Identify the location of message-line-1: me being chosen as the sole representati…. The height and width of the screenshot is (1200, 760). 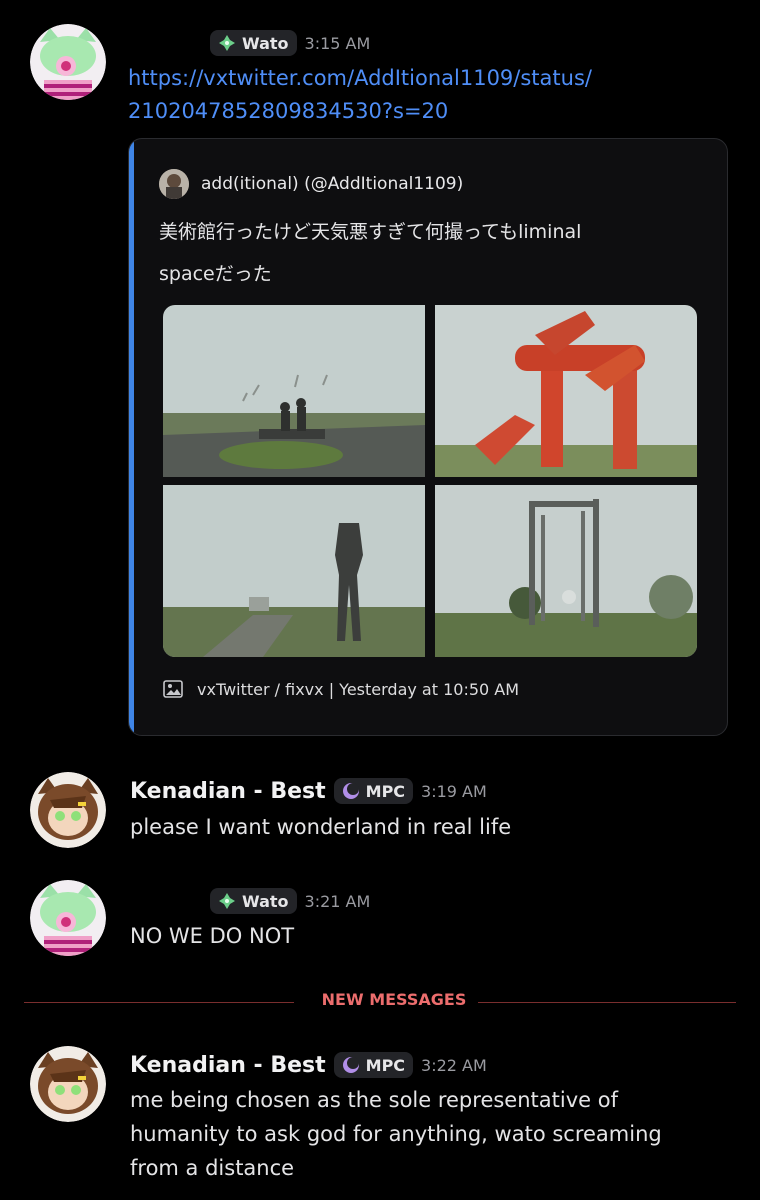
(374, 1100).